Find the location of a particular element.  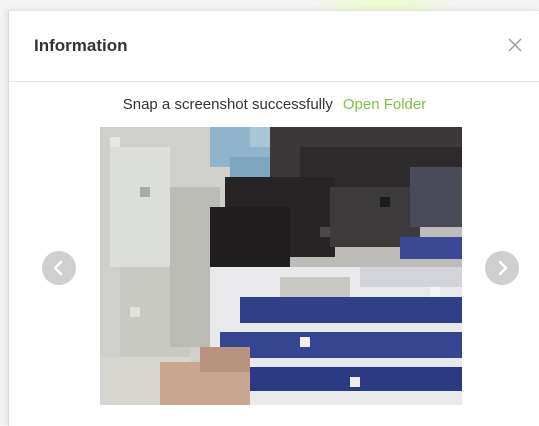

previous-button is located at coordinates (59, 268).